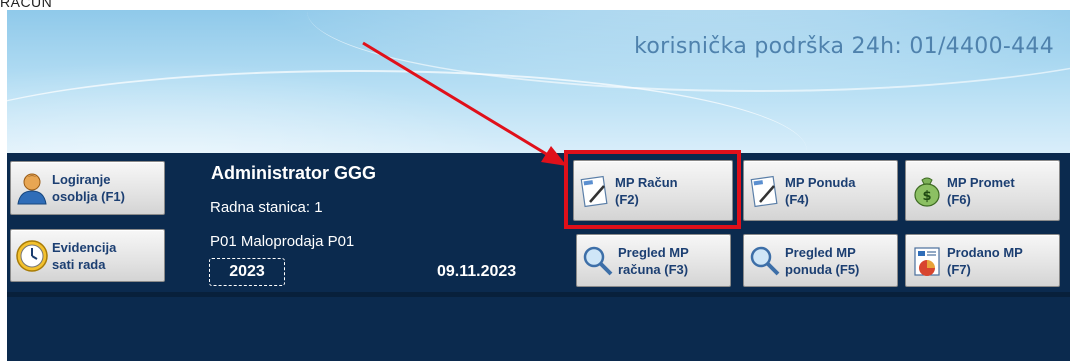  I want to click on review-mp-offers-button: Pregled MP ponuda (F5), so click(820, 260).